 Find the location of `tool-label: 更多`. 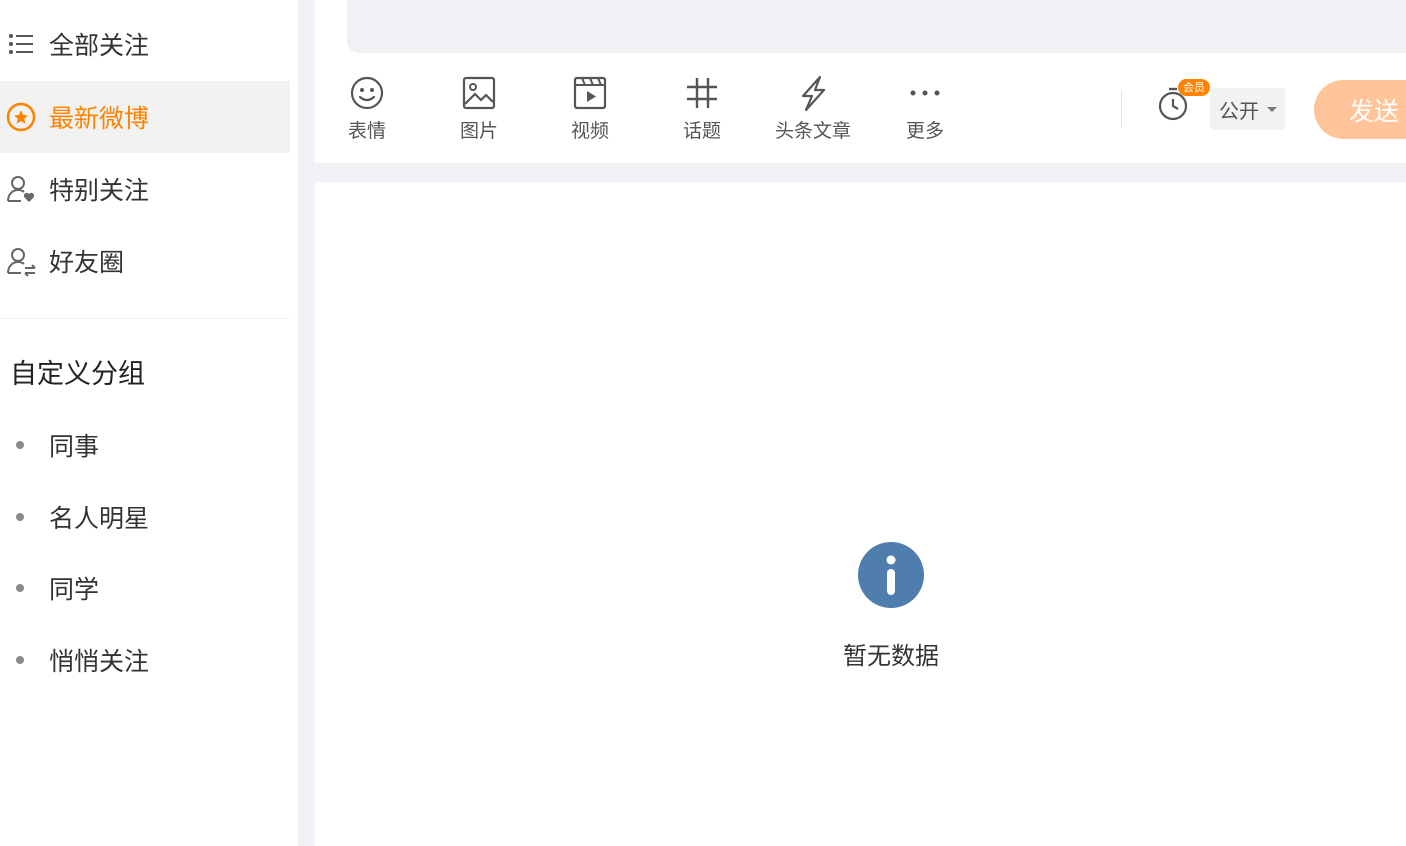

tool-label: 更多 is located at coordinates (924, 131).